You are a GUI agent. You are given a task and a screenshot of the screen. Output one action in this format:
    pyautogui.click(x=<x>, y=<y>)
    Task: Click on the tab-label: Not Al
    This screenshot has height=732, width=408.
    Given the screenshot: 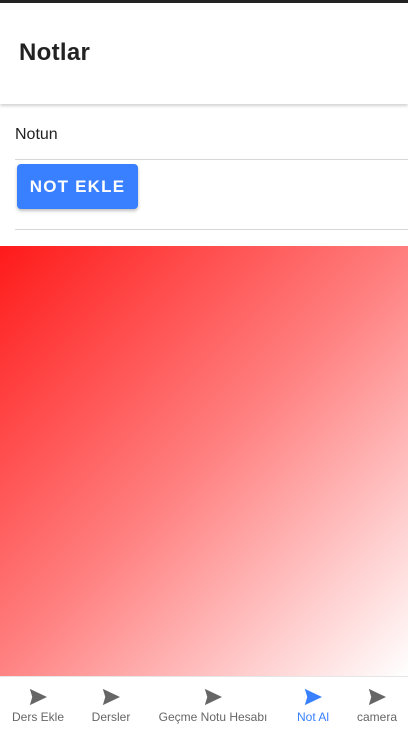 What is the action you would take?
    pyautogui.click(x=312, y=717)
    